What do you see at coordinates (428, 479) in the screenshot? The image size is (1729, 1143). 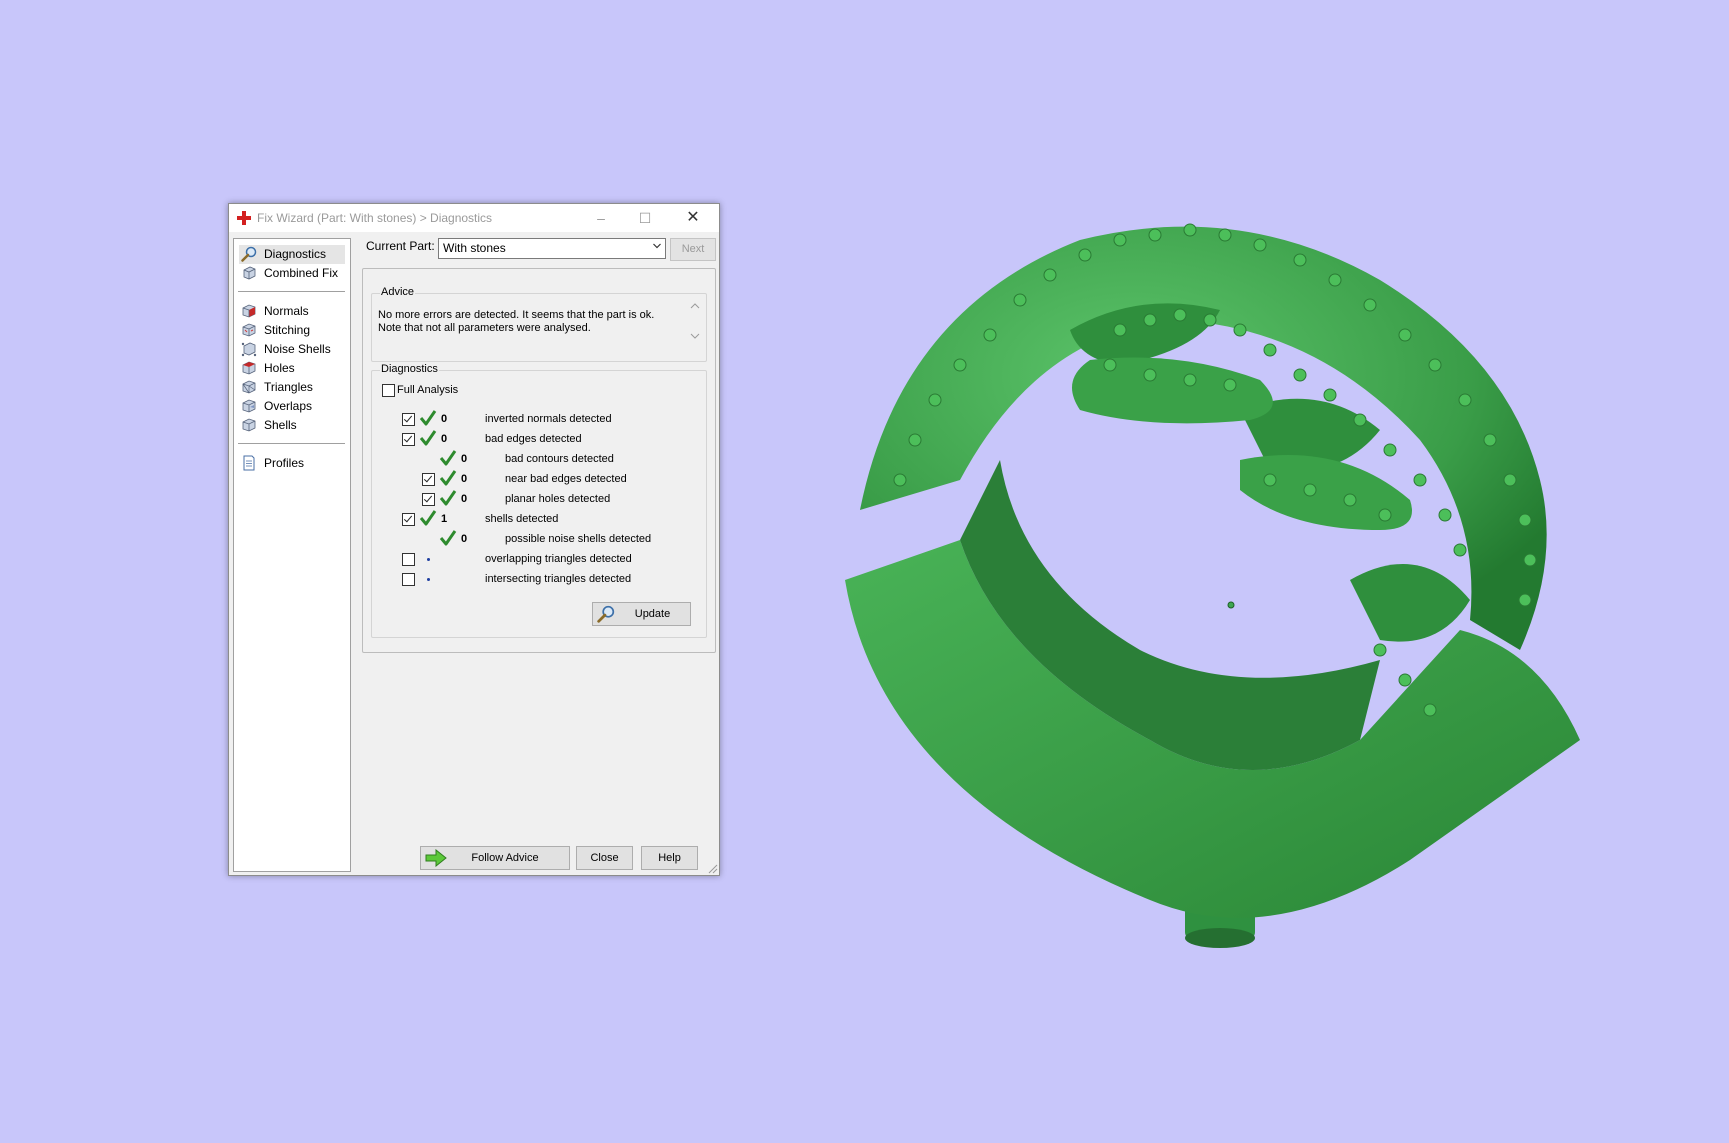 I see `near-bad-edges-checkbox` at bounding box center [428, 479].